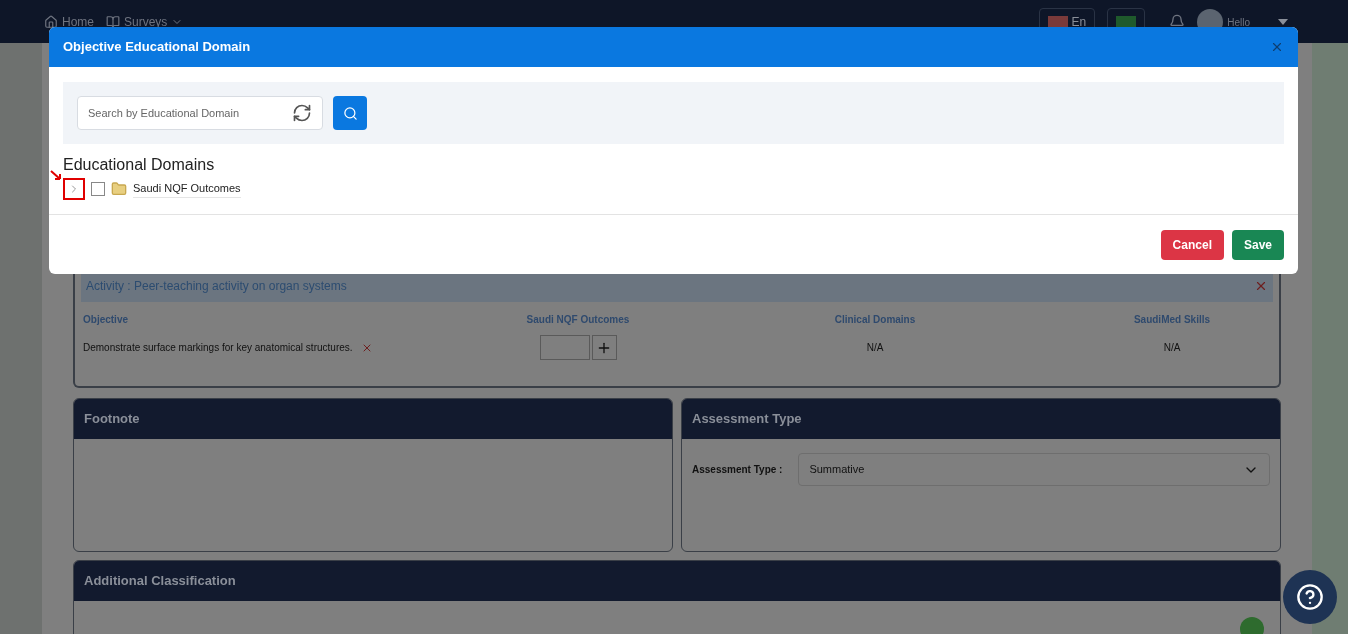 The width and height of the screenshot is (1348, 634). Describe the element at coordinates (183, 113) in the screenshot. I see `search-input: Search by Educational Domain` at that location.